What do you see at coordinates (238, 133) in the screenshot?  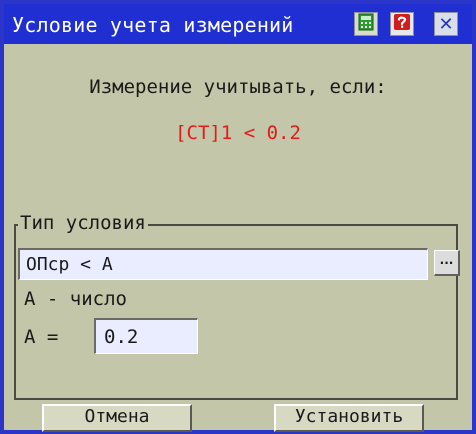 I see `condition-text: [CT]1 < 0.2` at bounding box center [238, 133].